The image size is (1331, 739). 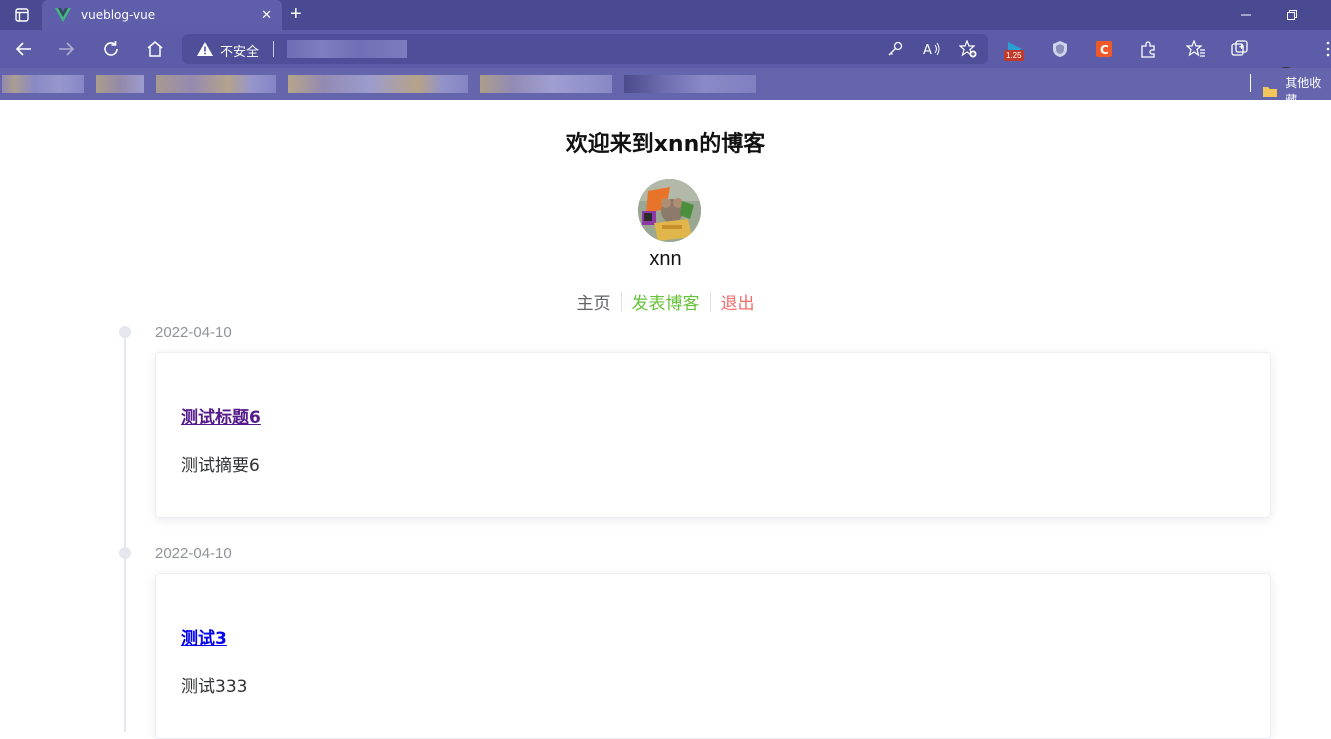 What do you see at coordinates (204, 636) in the screenshot?
I see `post-title-link: 测试3` at bounding box center [204, 636].